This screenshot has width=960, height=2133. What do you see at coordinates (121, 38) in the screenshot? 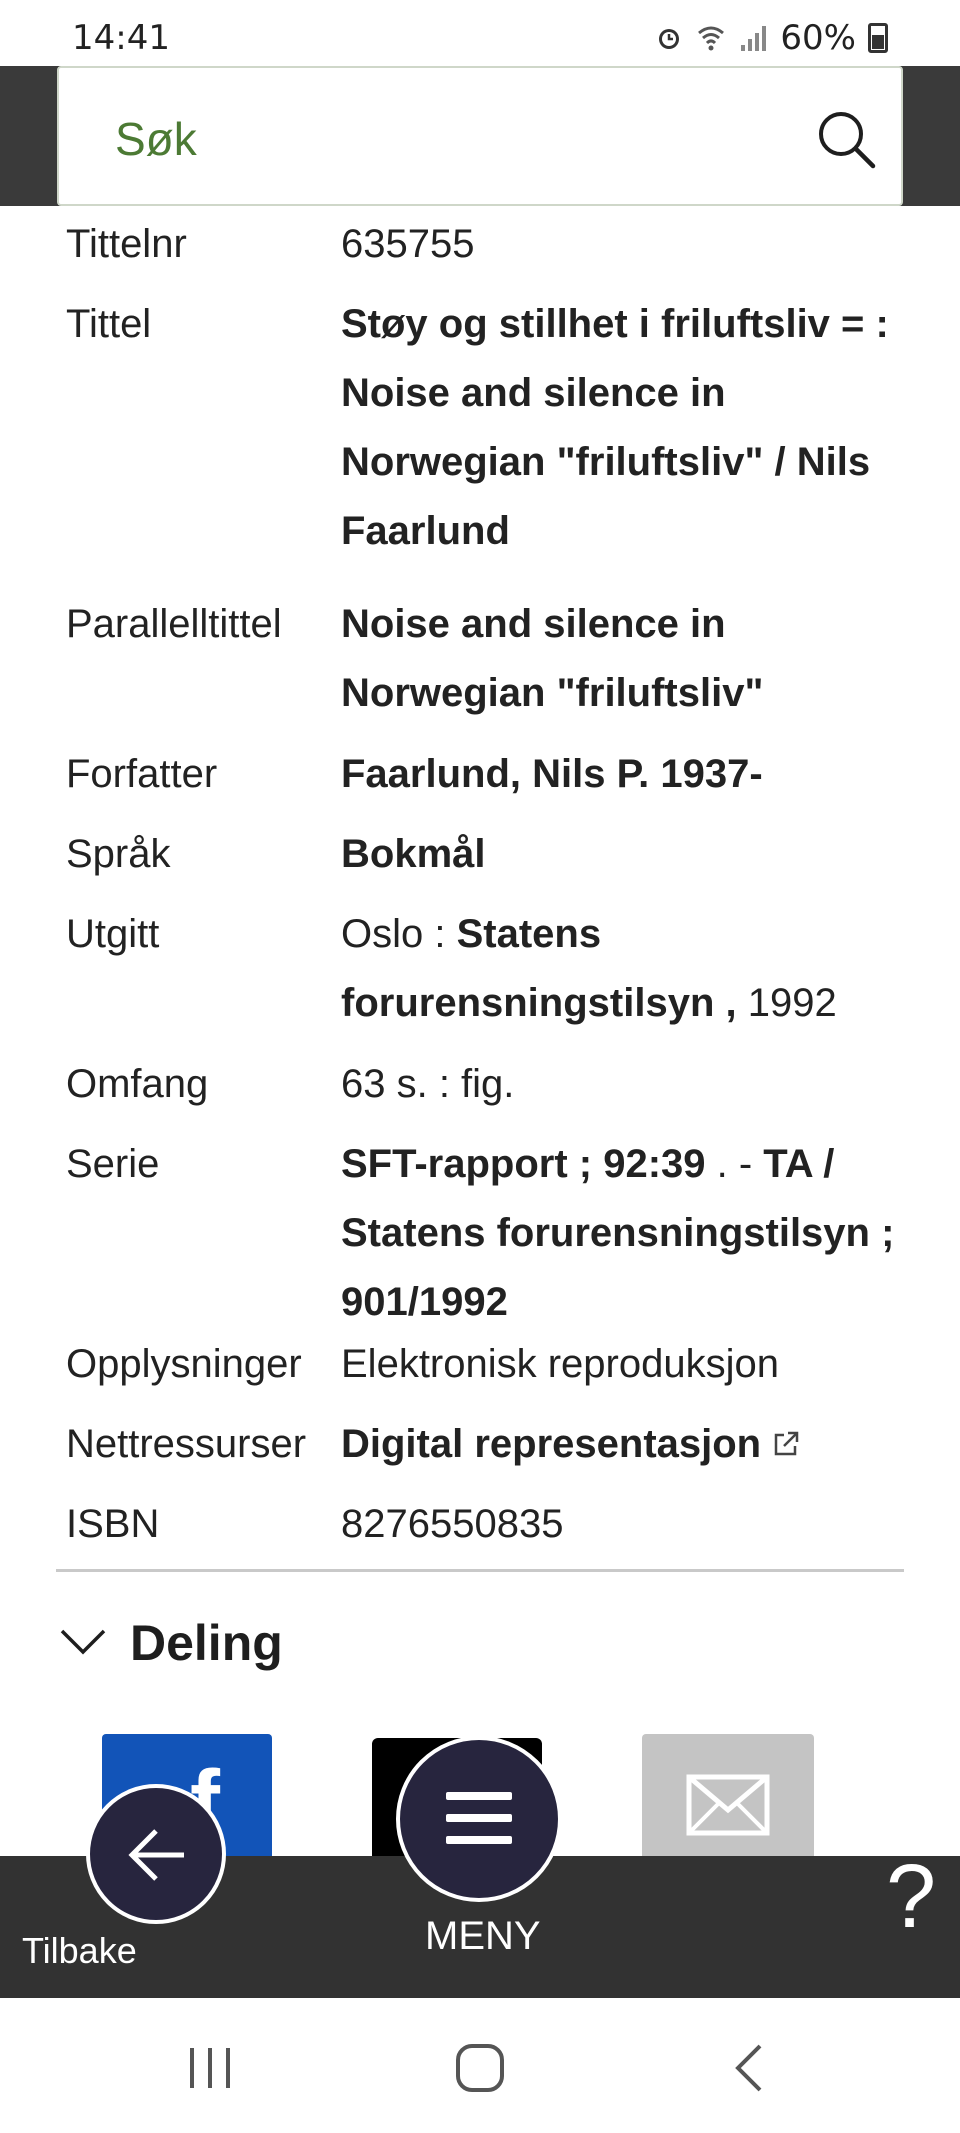
I see `status-time: 14:41` at bounding box center [121, 38].